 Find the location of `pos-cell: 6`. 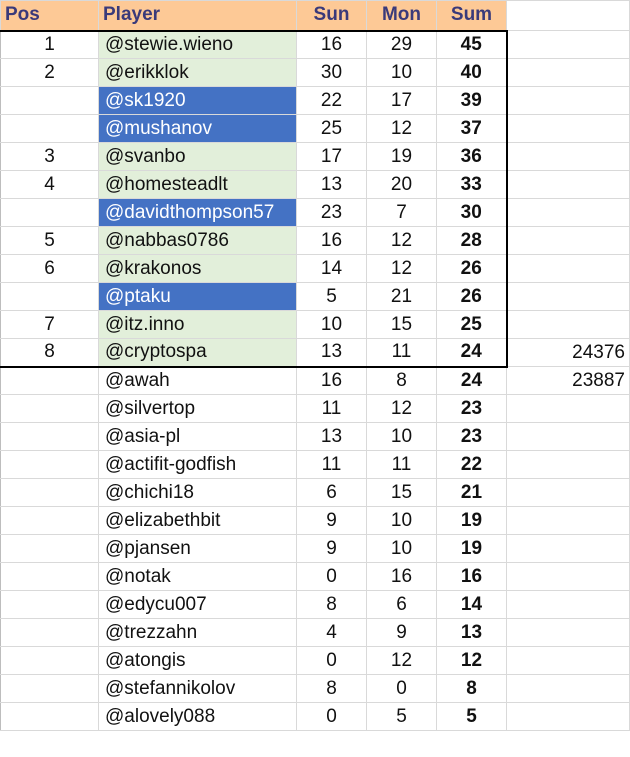

pos-cell: 6 is located at coordinates (49, 268).